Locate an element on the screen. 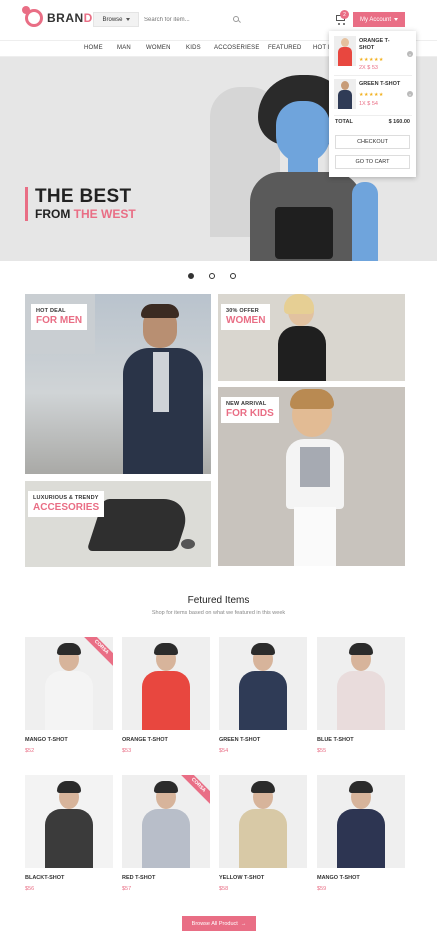 This screenshot has width=437, height=949. product-name: BLACKT-SHOT is located at coordinates (69, 878).